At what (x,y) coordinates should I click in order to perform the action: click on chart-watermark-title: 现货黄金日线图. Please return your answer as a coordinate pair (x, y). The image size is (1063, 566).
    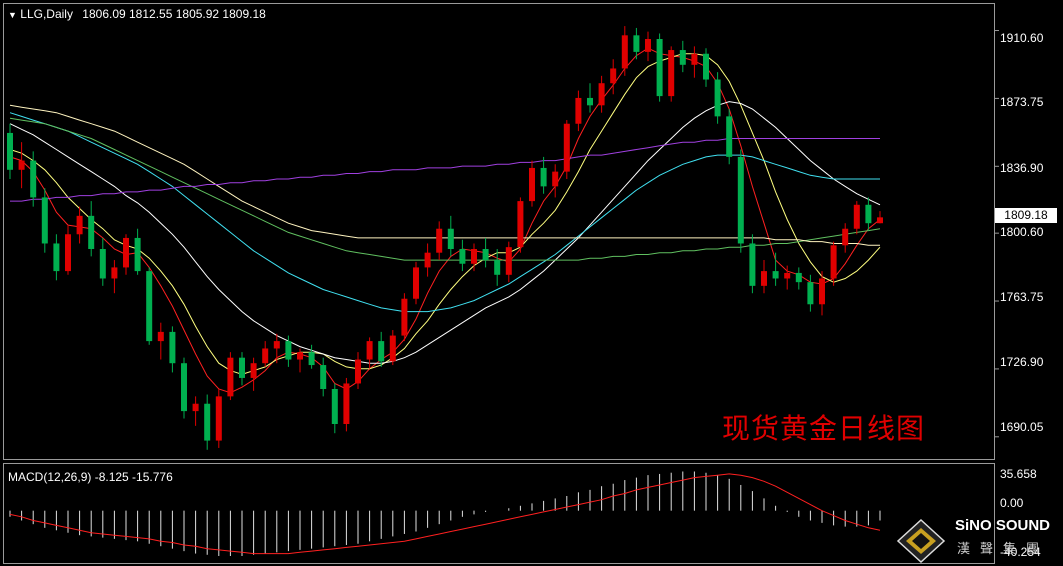
    Looking at the image, I should click on (824, 428).